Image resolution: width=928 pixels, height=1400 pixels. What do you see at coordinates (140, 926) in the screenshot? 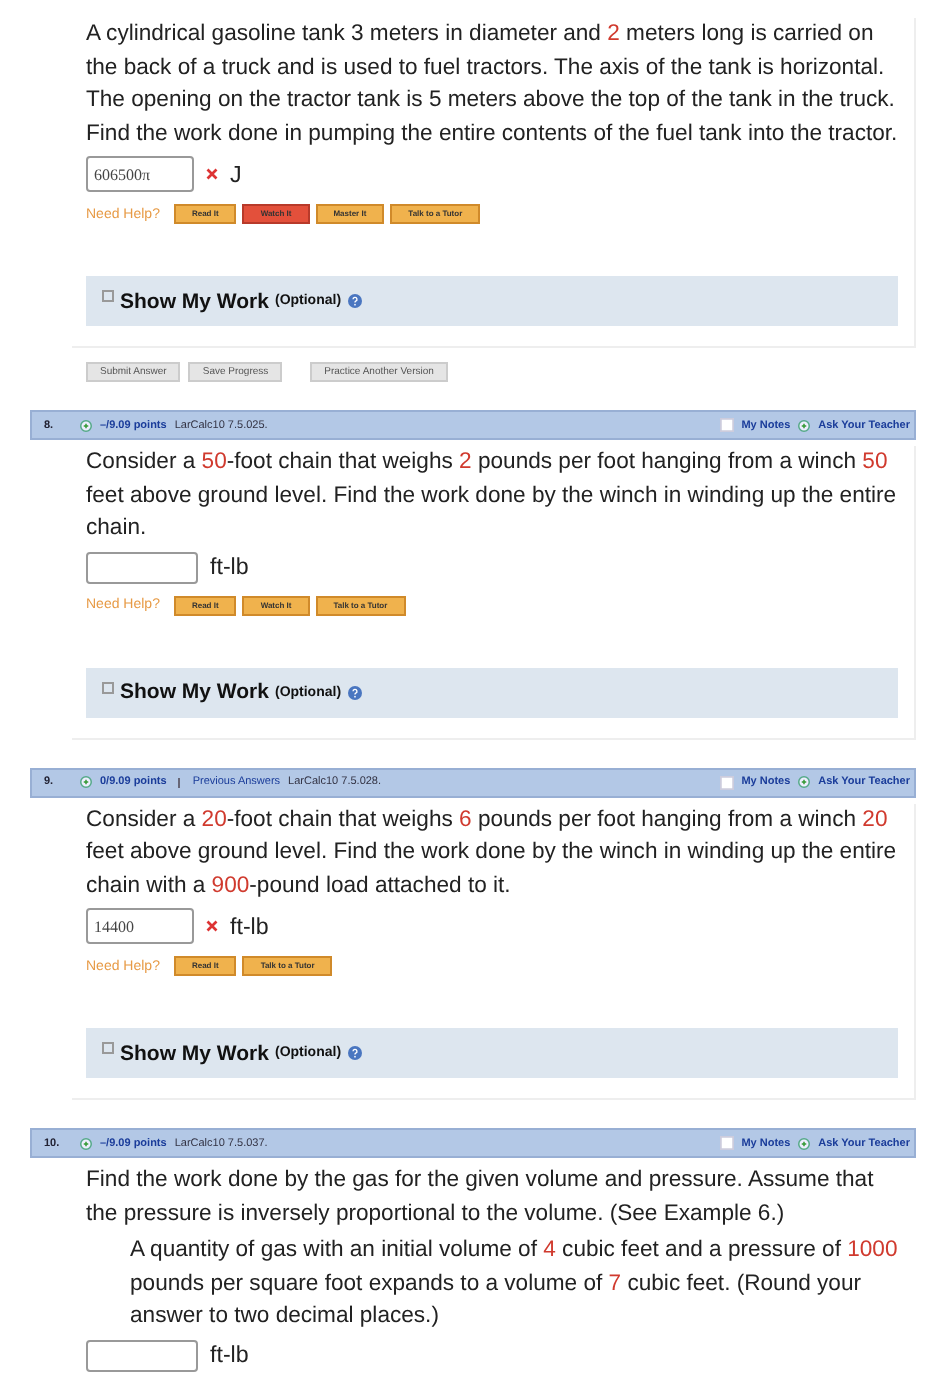
I see `answer-field: 14400` at bounding box center [140, 926].